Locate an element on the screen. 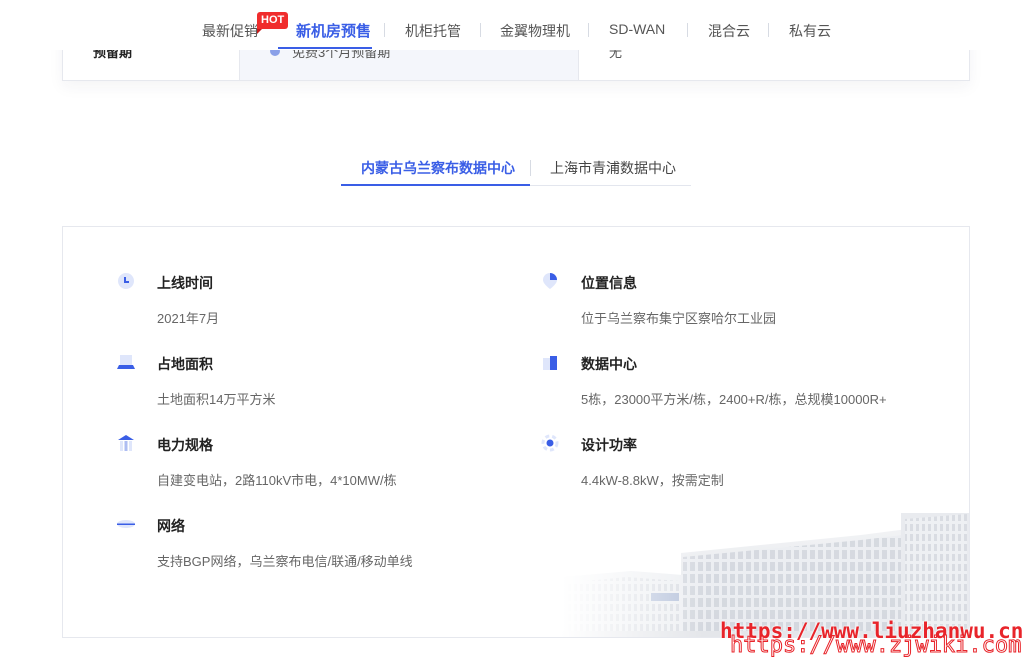 Image resolution: width=1024 pixels, height=662 pixels. info-text: 位于乌兰察布集宁区察哈尔工业园 is located at coordinates (679, 318).